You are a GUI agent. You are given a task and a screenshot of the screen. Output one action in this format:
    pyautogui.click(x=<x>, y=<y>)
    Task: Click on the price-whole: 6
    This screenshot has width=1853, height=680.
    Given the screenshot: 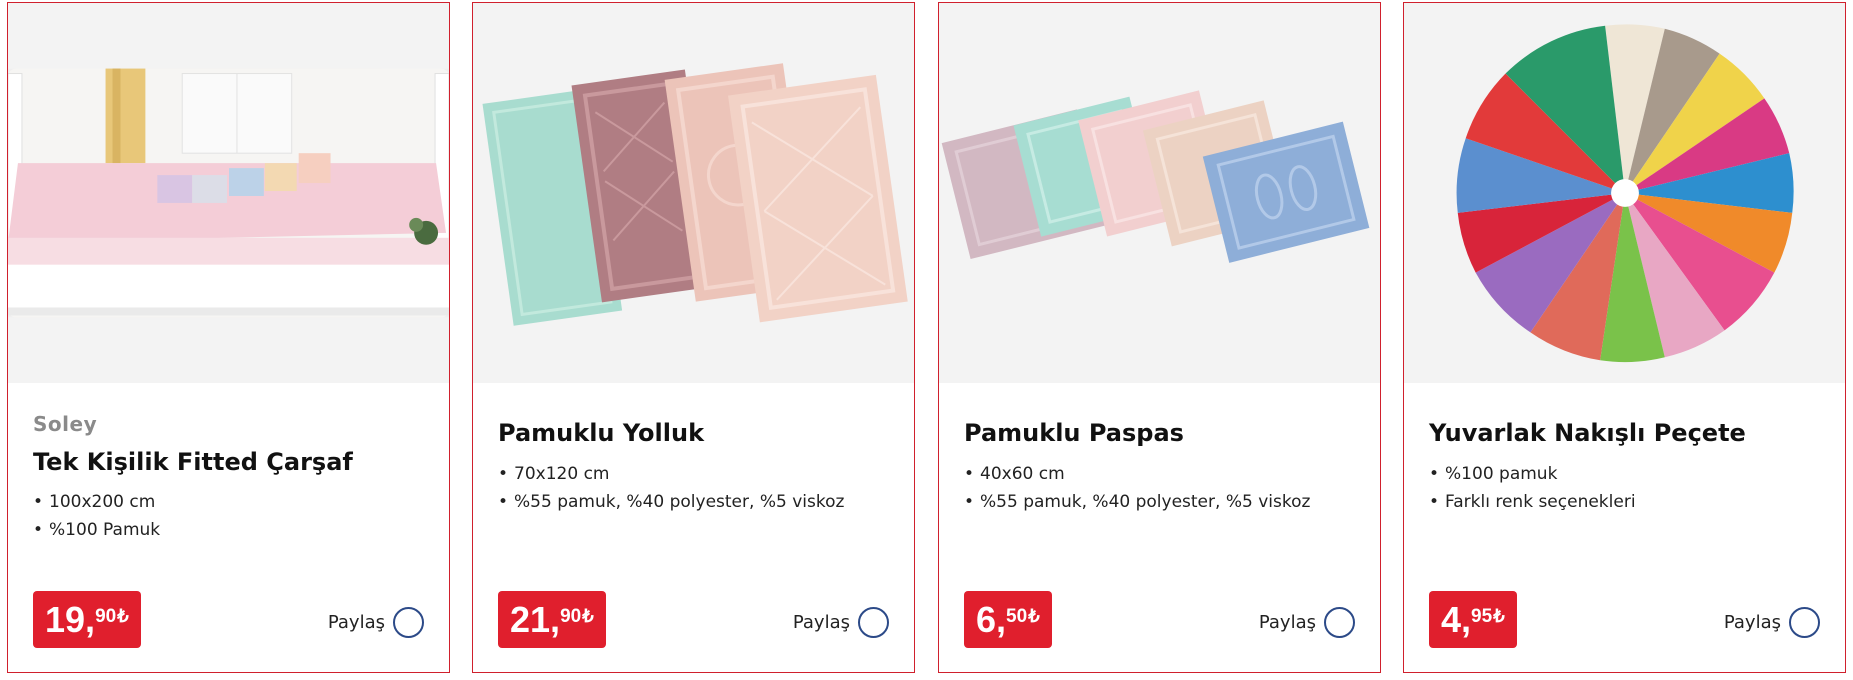 What is the action you would take?
    pyautogui.click(x=986, y=619)
    